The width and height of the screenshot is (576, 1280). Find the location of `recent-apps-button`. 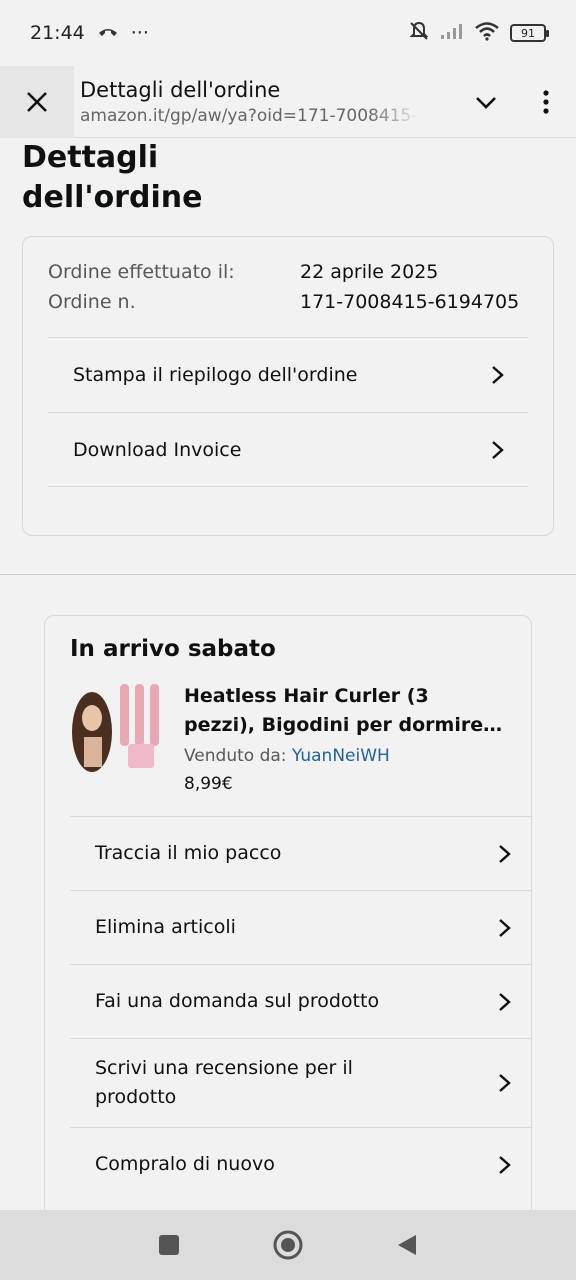

recent-apps-button is located at coordinates (169, 1245).